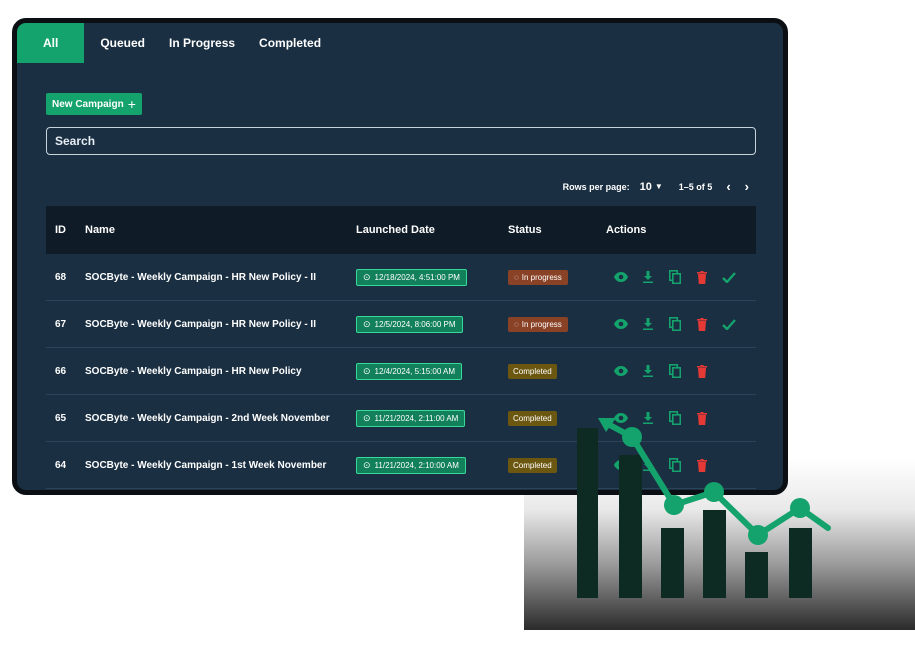  I want to click on search-input: Search, so click(401, 141).